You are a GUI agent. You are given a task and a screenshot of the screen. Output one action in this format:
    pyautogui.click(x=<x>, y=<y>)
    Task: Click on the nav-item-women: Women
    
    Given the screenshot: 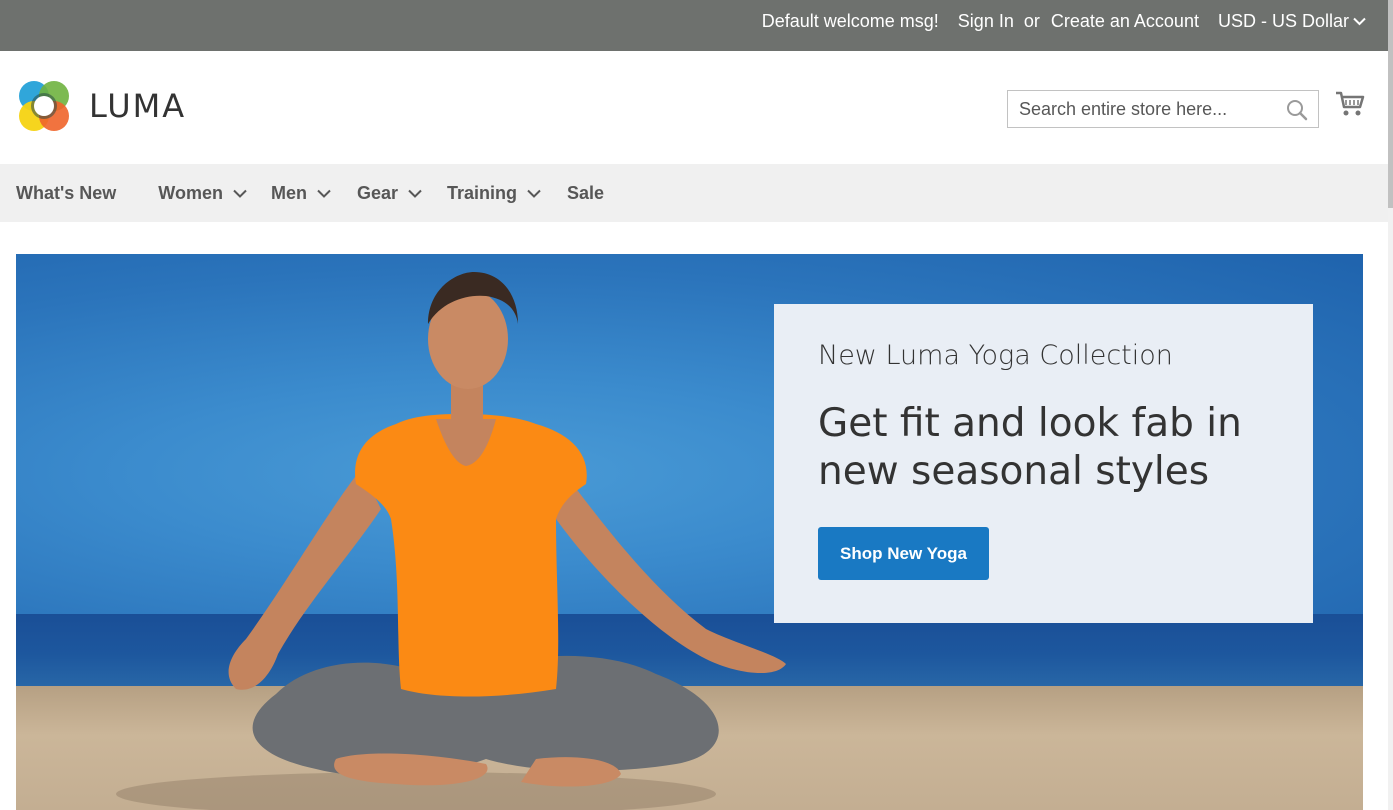 What is the action you would take?
    pyautogui.click(x=202, y=193)
    